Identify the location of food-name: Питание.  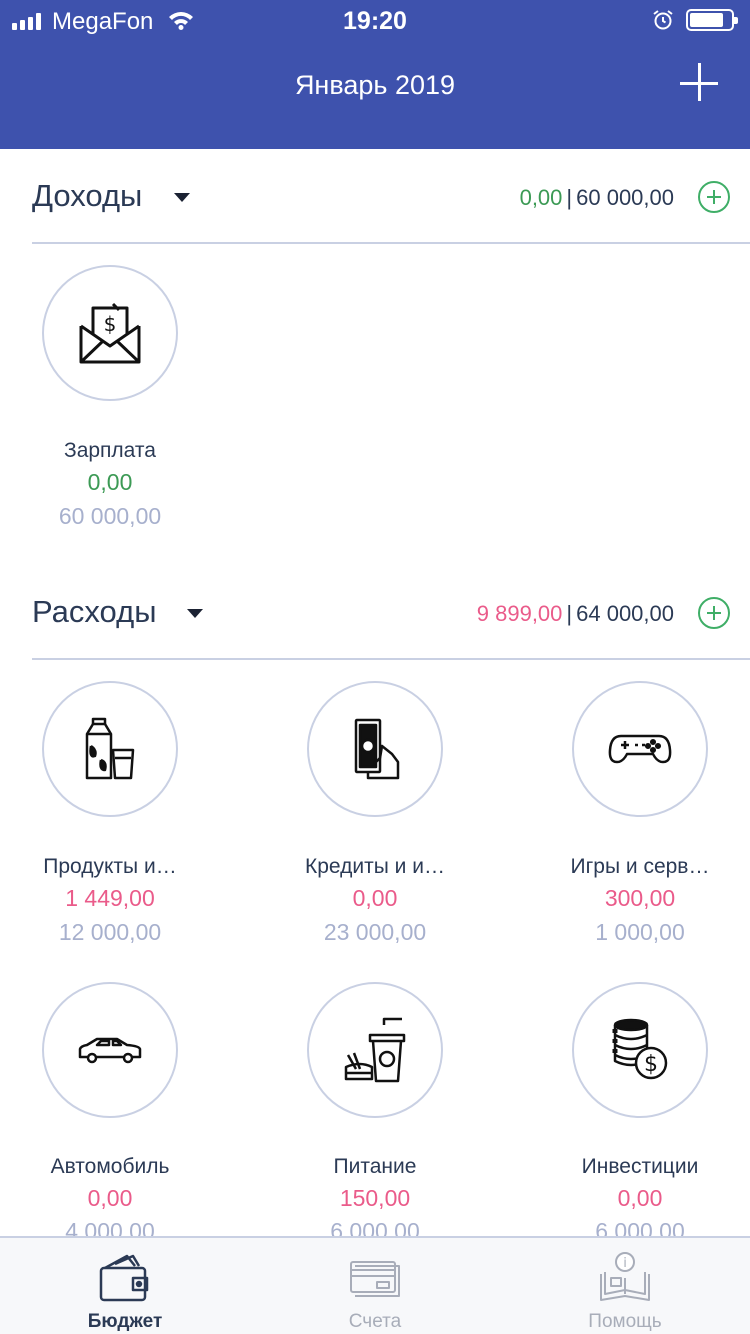
(375, 1166).